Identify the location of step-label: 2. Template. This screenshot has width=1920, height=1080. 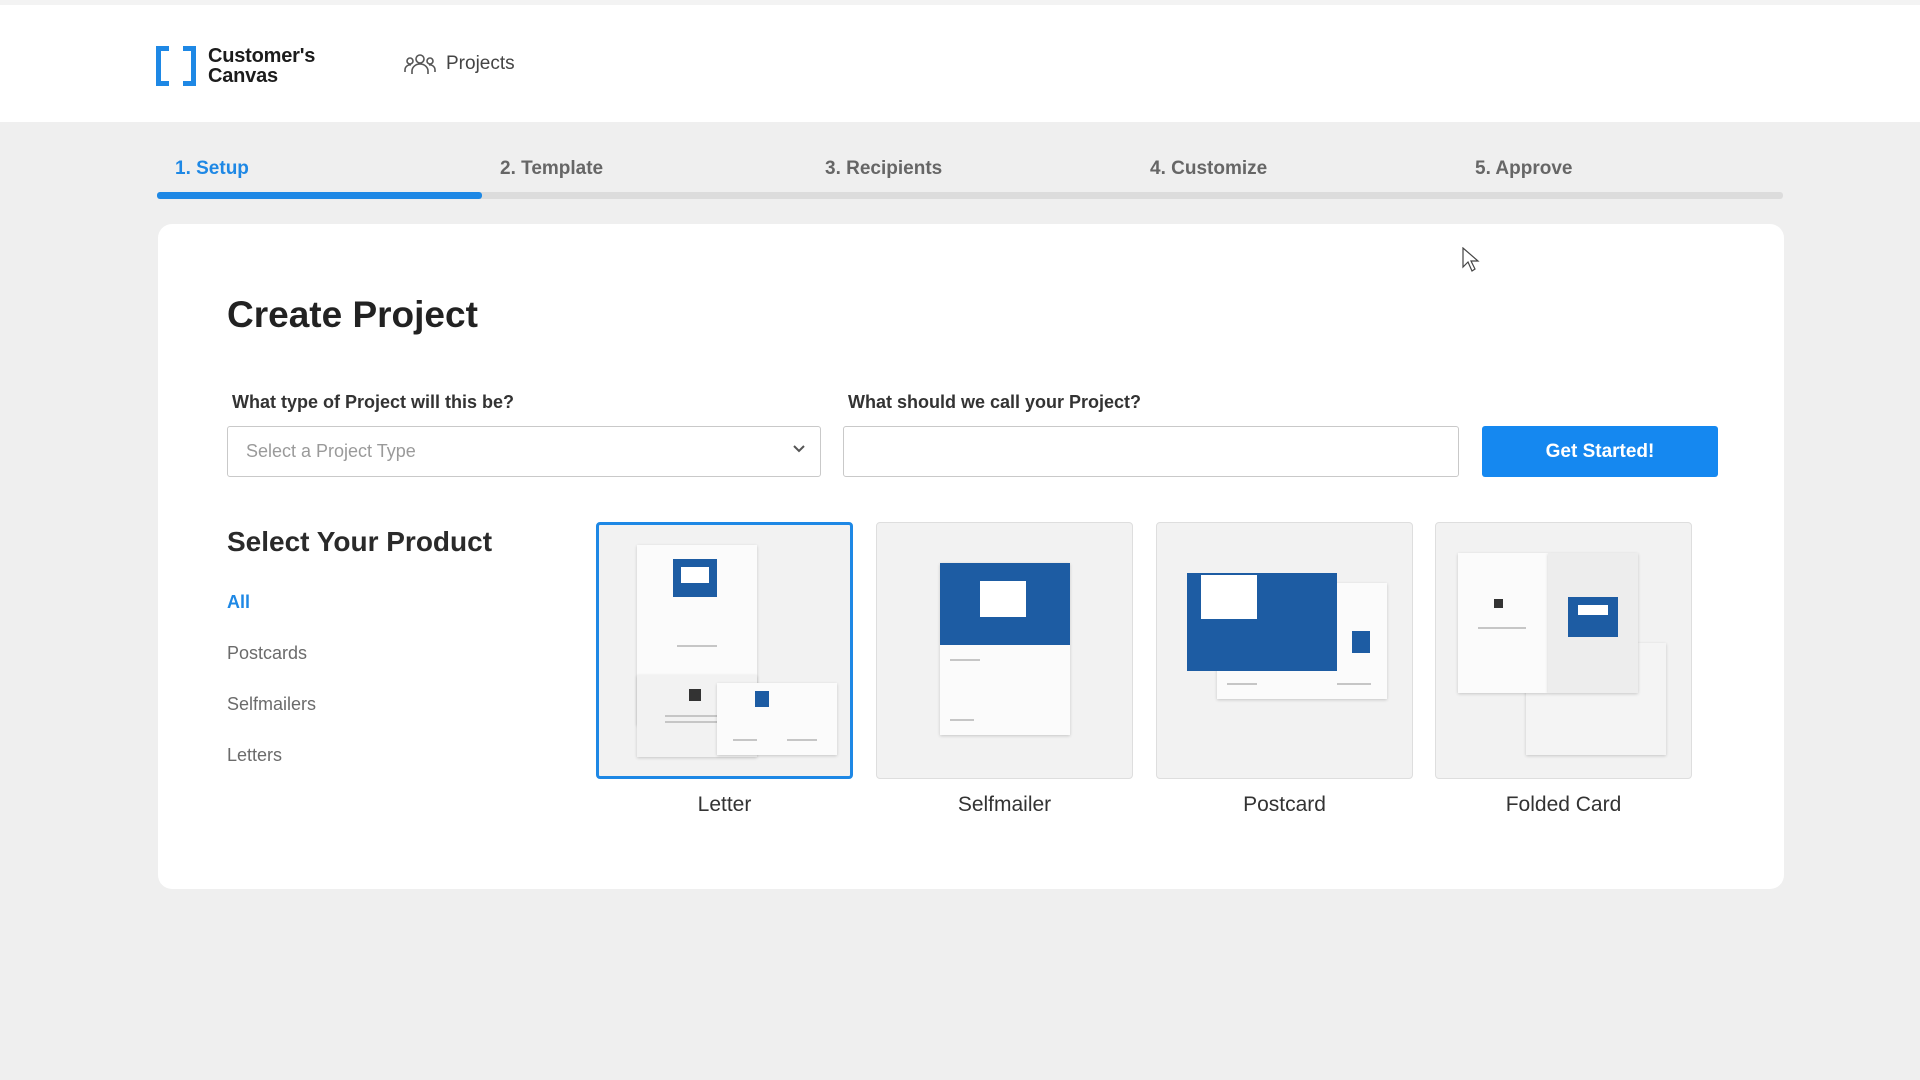
(552, 168).